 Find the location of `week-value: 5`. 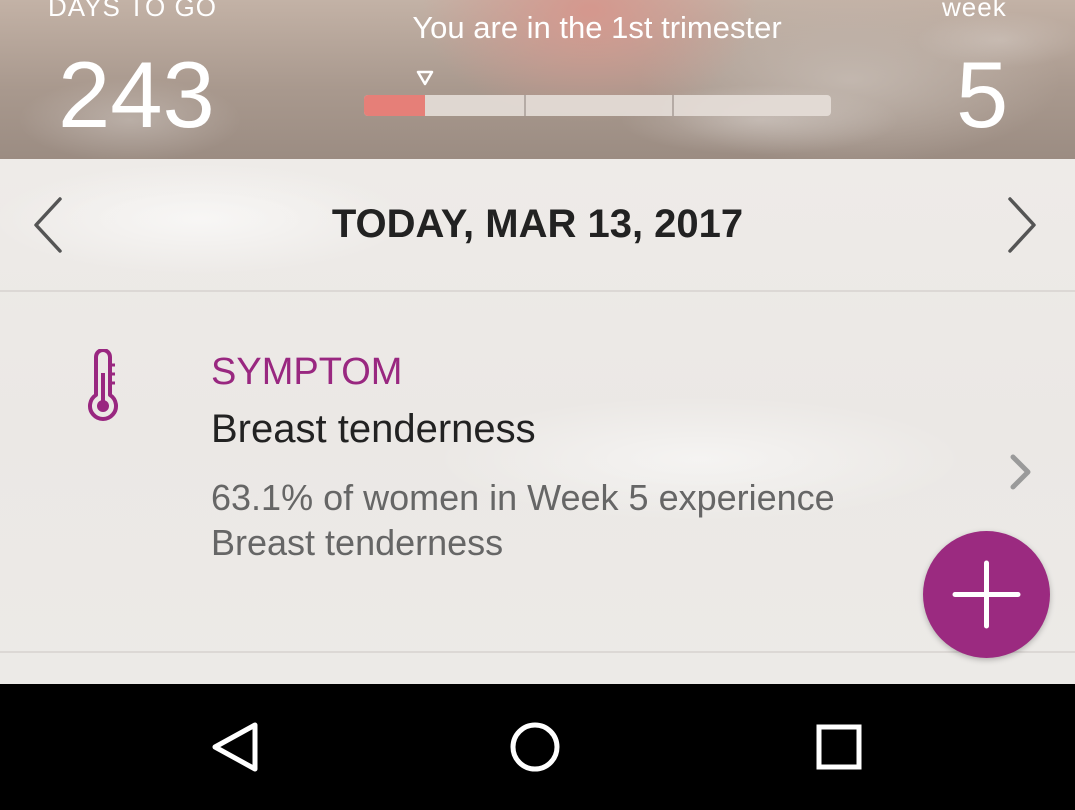

week-value: 5 is located at coordinates (982, 94).